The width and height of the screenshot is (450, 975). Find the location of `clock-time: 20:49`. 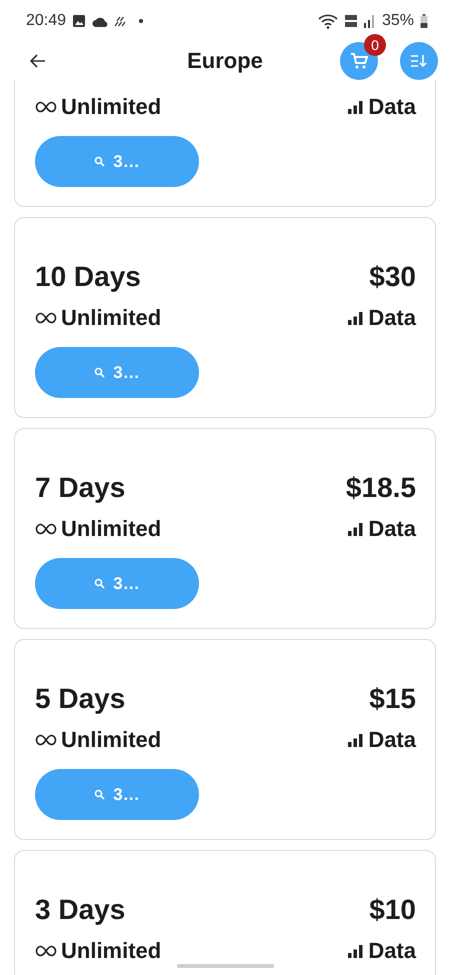

clock-time: 20:49 is located at coordinates (46, 21).